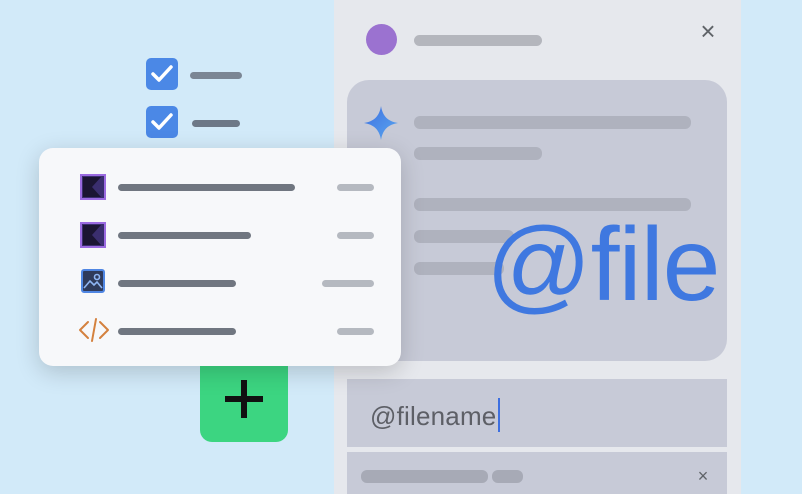 This screenshot has width=802, height=494. I want to click on avatar, so click(381, 39).